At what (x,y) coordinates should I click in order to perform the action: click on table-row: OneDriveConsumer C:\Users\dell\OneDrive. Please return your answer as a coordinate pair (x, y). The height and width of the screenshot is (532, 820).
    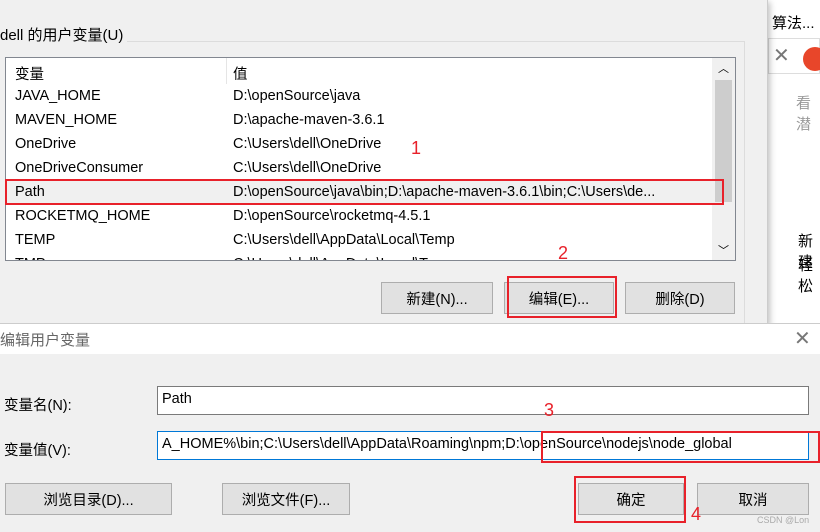
    Looking at the image, I should click on (359, 169).